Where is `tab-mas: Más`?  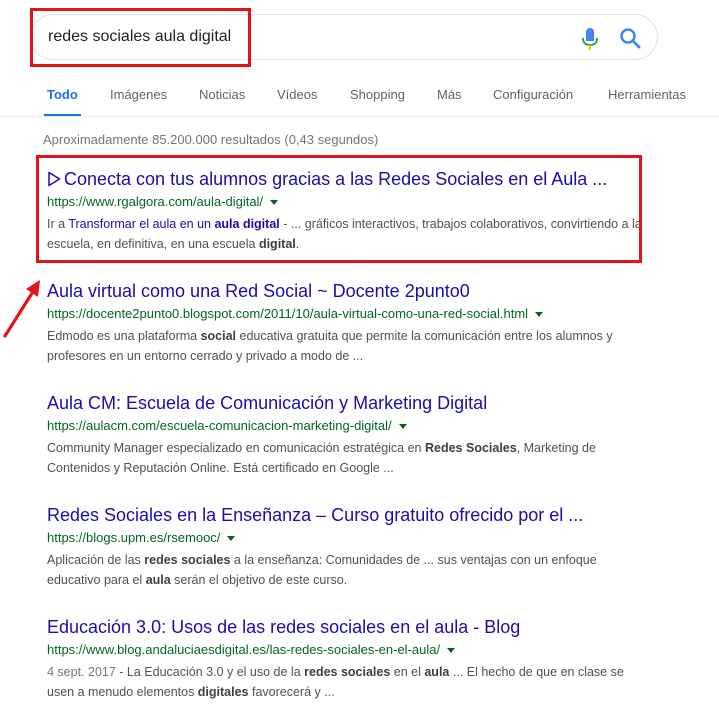 tab-mas: Más is located at coordinates (449, 94).